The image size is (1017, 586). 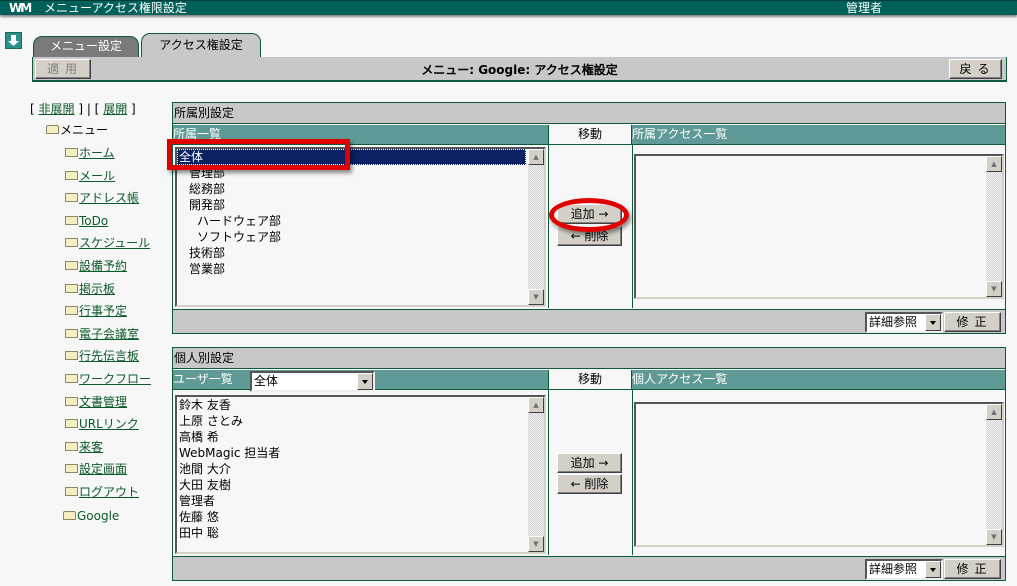 I want to click on user-move-header: 移動, so click(x=590, y=380).